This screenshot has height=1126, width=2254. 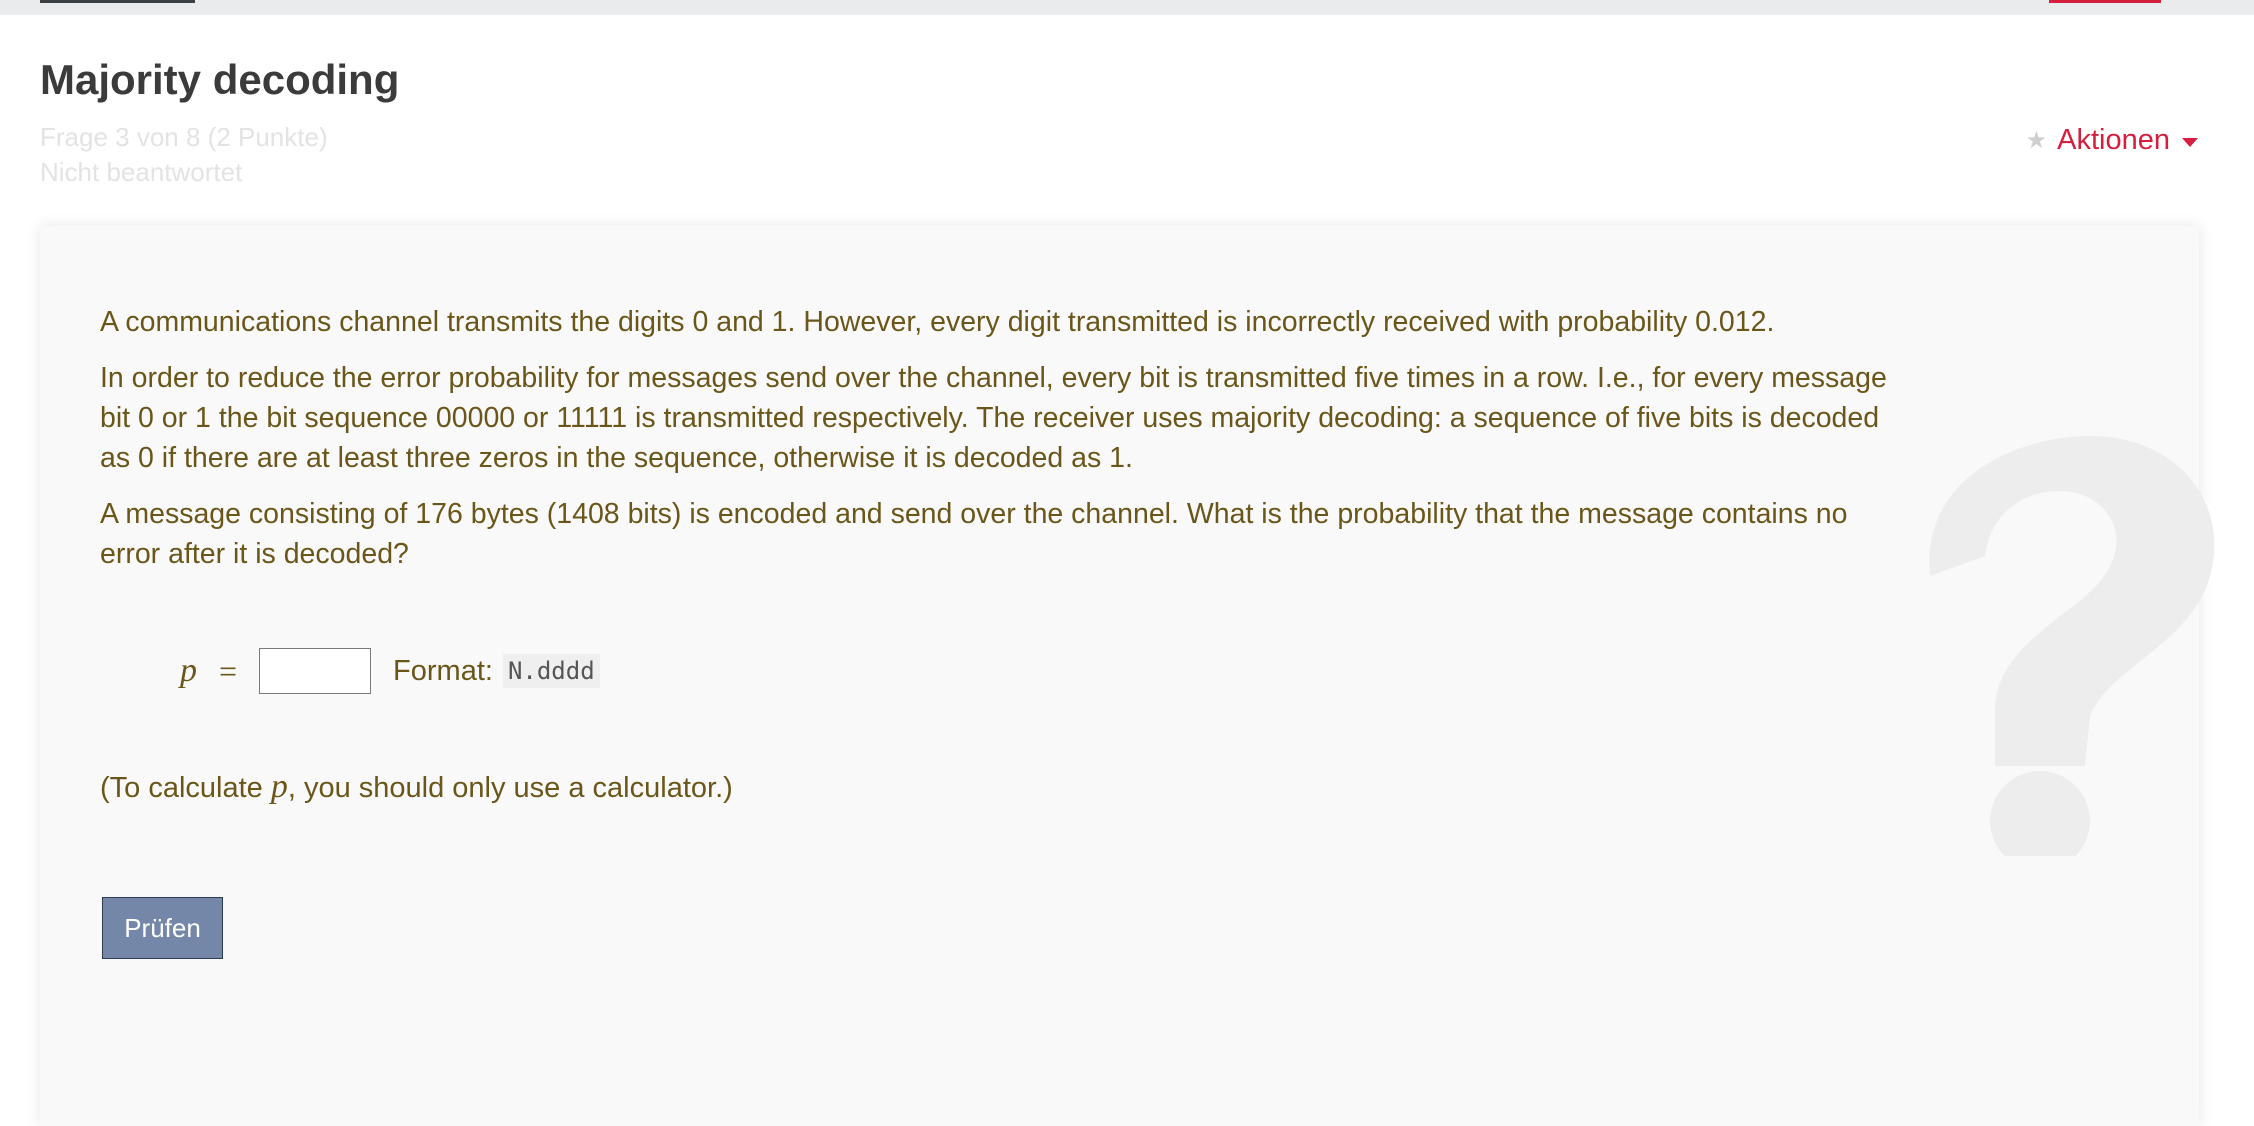 What do you see at coordinates (162, 928) in the screenshot?
I see `check-button: Prüfen` at bounding box center [162, 928].